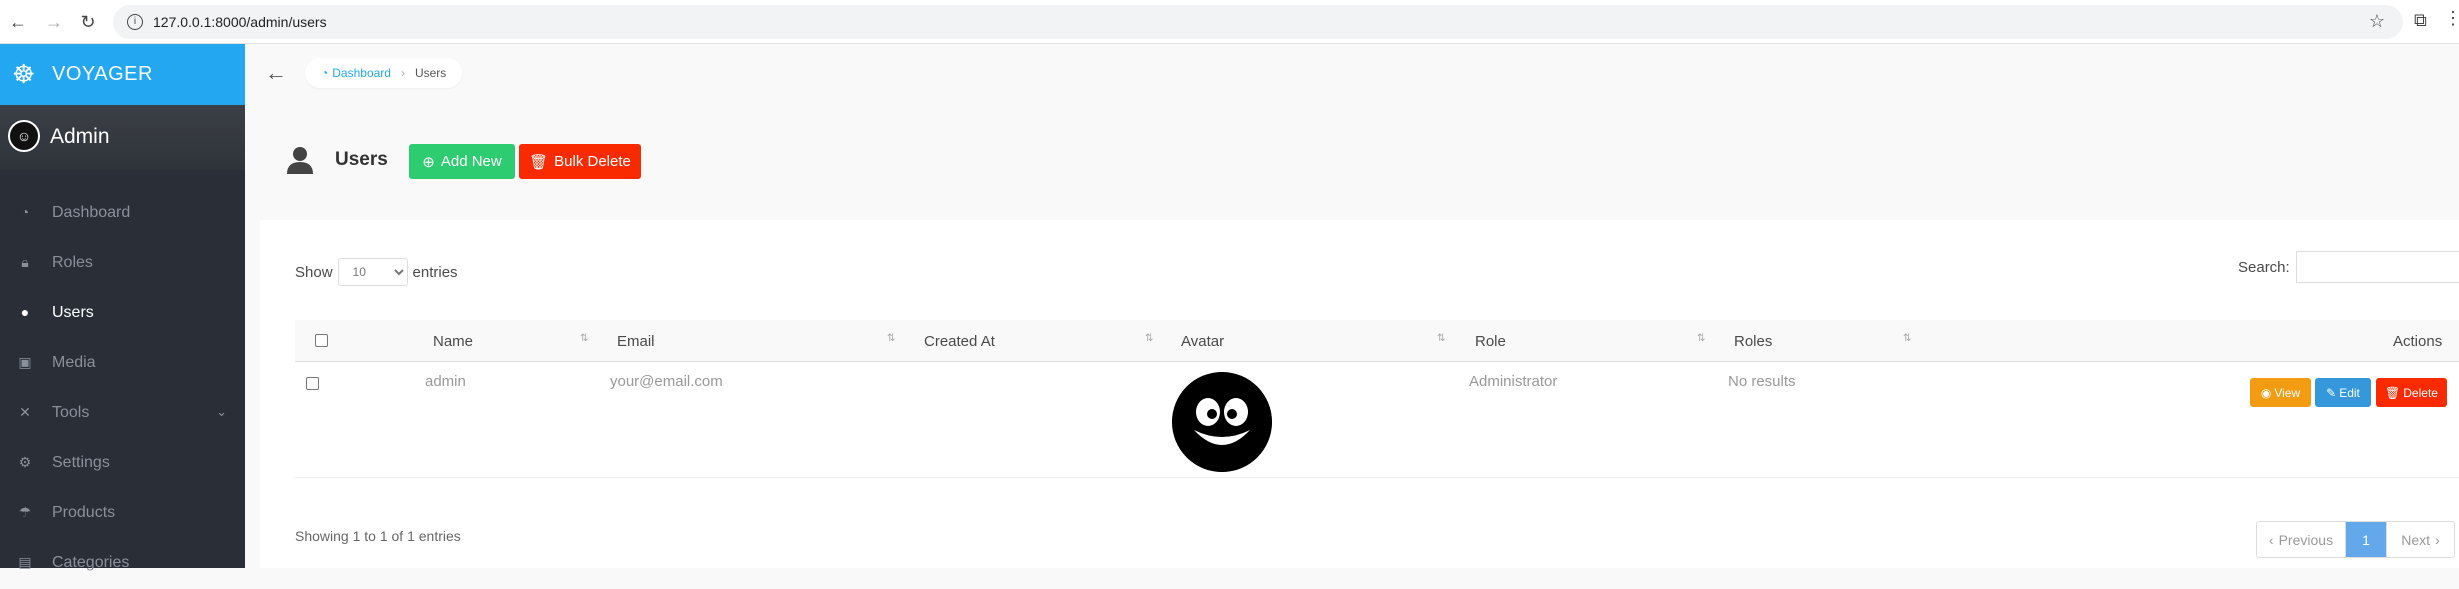 The width and height of the screenshot is (2459, 589). Describe the element at coordinates (1202, 341) in the screenshot. I see `column-header-avatar: Avatar` at that location.